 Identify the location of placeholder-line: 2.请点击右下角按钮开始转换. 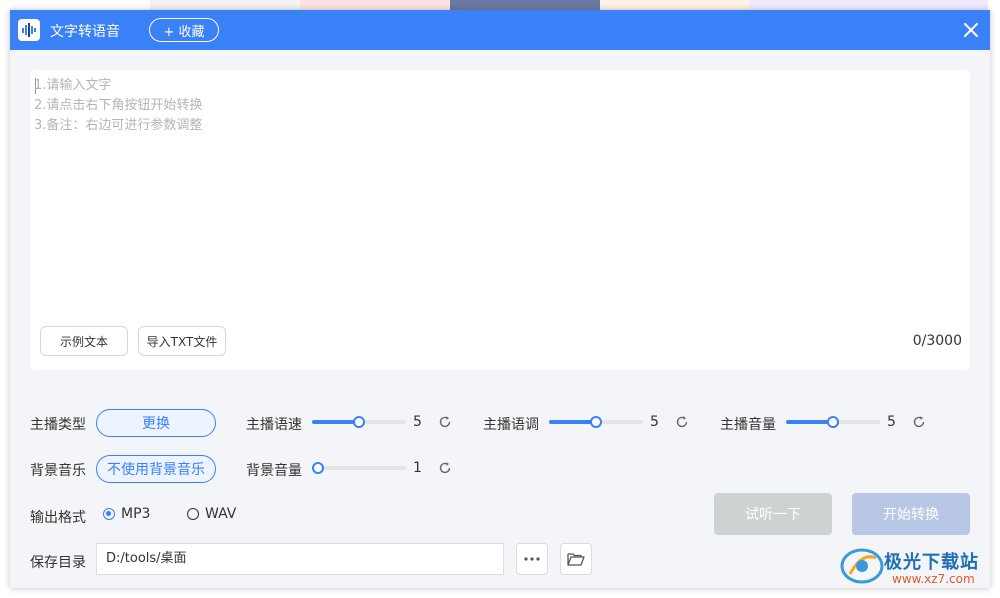
(118, 105).